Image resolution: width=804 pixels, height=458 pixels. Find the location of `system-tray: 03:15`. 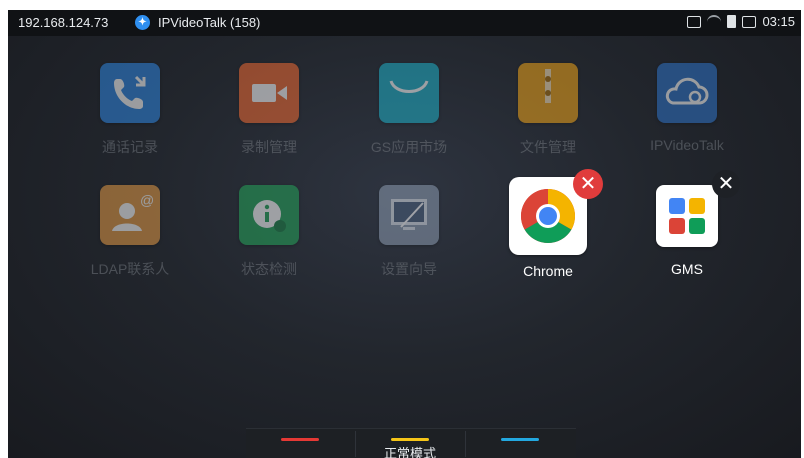

system-tray: 03:15 is located at coordinates (741, 21).